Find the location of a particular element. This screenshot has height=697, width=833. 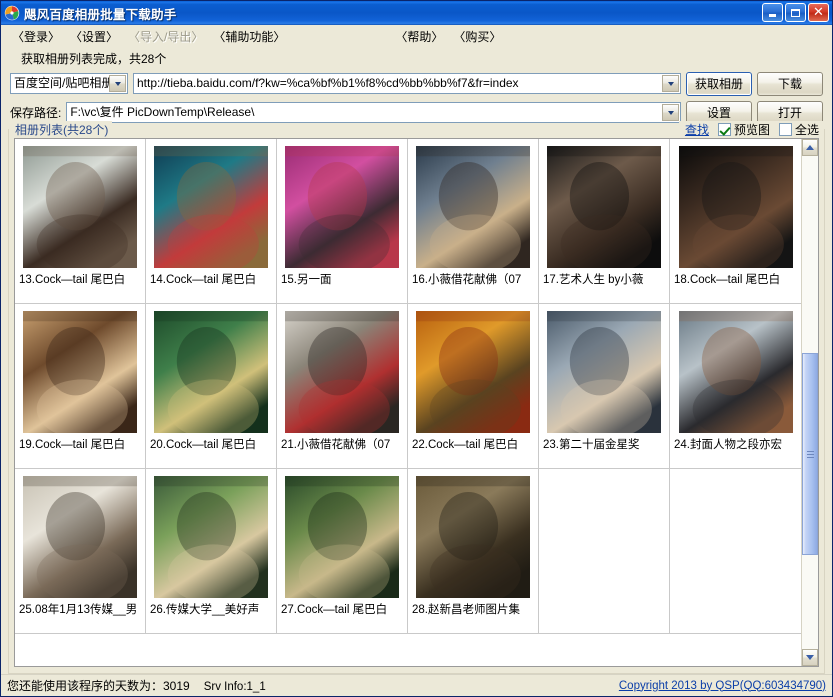

find-link: 查找 is located at coordinates (697, 129).